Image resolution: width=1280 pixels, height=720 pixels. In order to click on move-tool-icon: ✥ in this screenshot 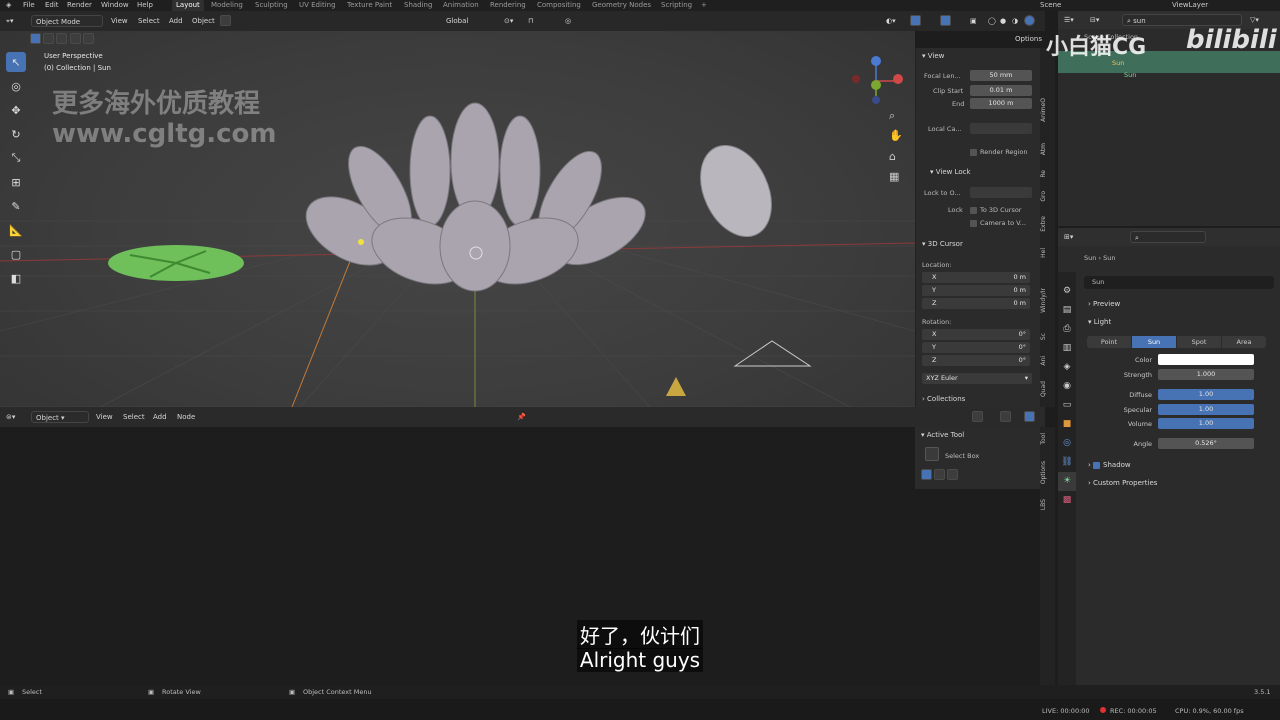, I will do `click(16, 110)`.